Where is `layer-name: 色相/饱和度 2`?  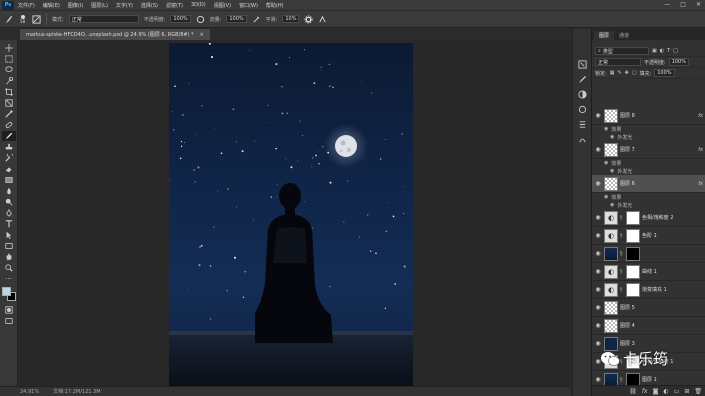
layer-name: 色相/饱和度 2 is located at coordinates (673, 217).